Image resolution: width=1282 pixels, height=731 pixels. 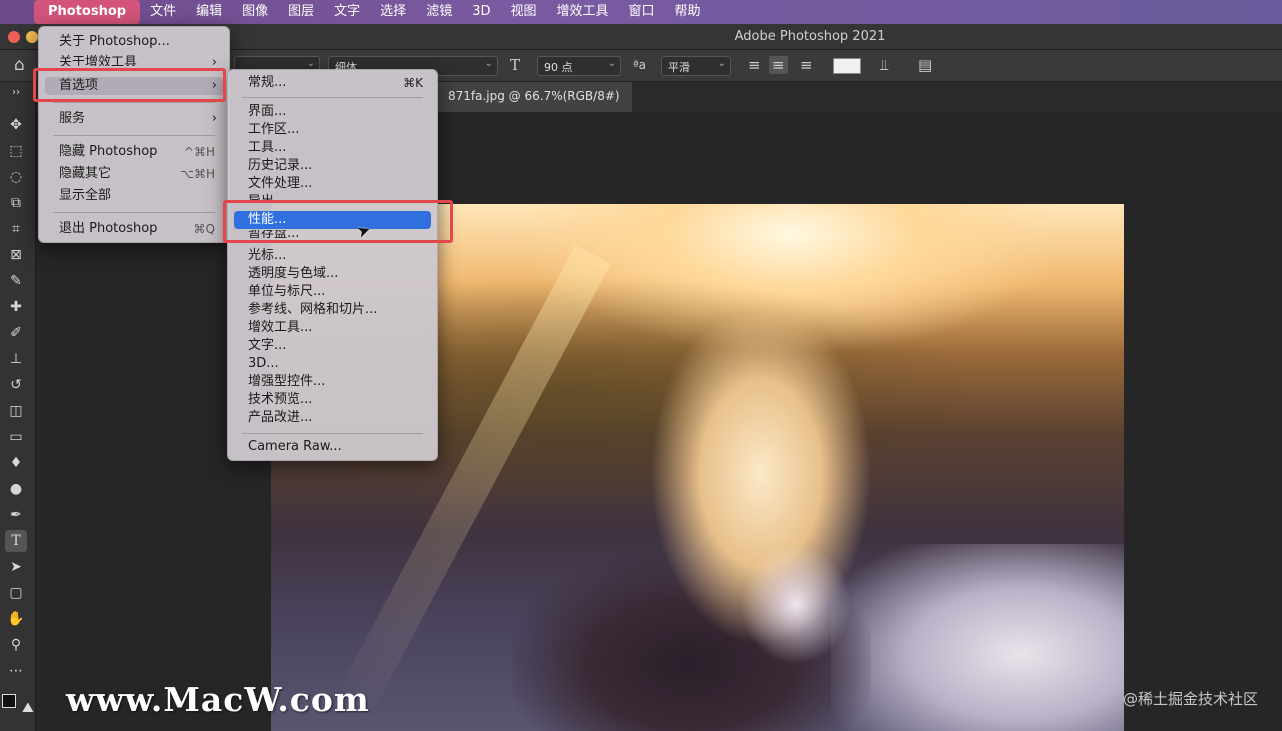 What do you see at coordinates (796, 604) in the screenshot?
I see `photo-white-top` at bounding box center [796, 604].